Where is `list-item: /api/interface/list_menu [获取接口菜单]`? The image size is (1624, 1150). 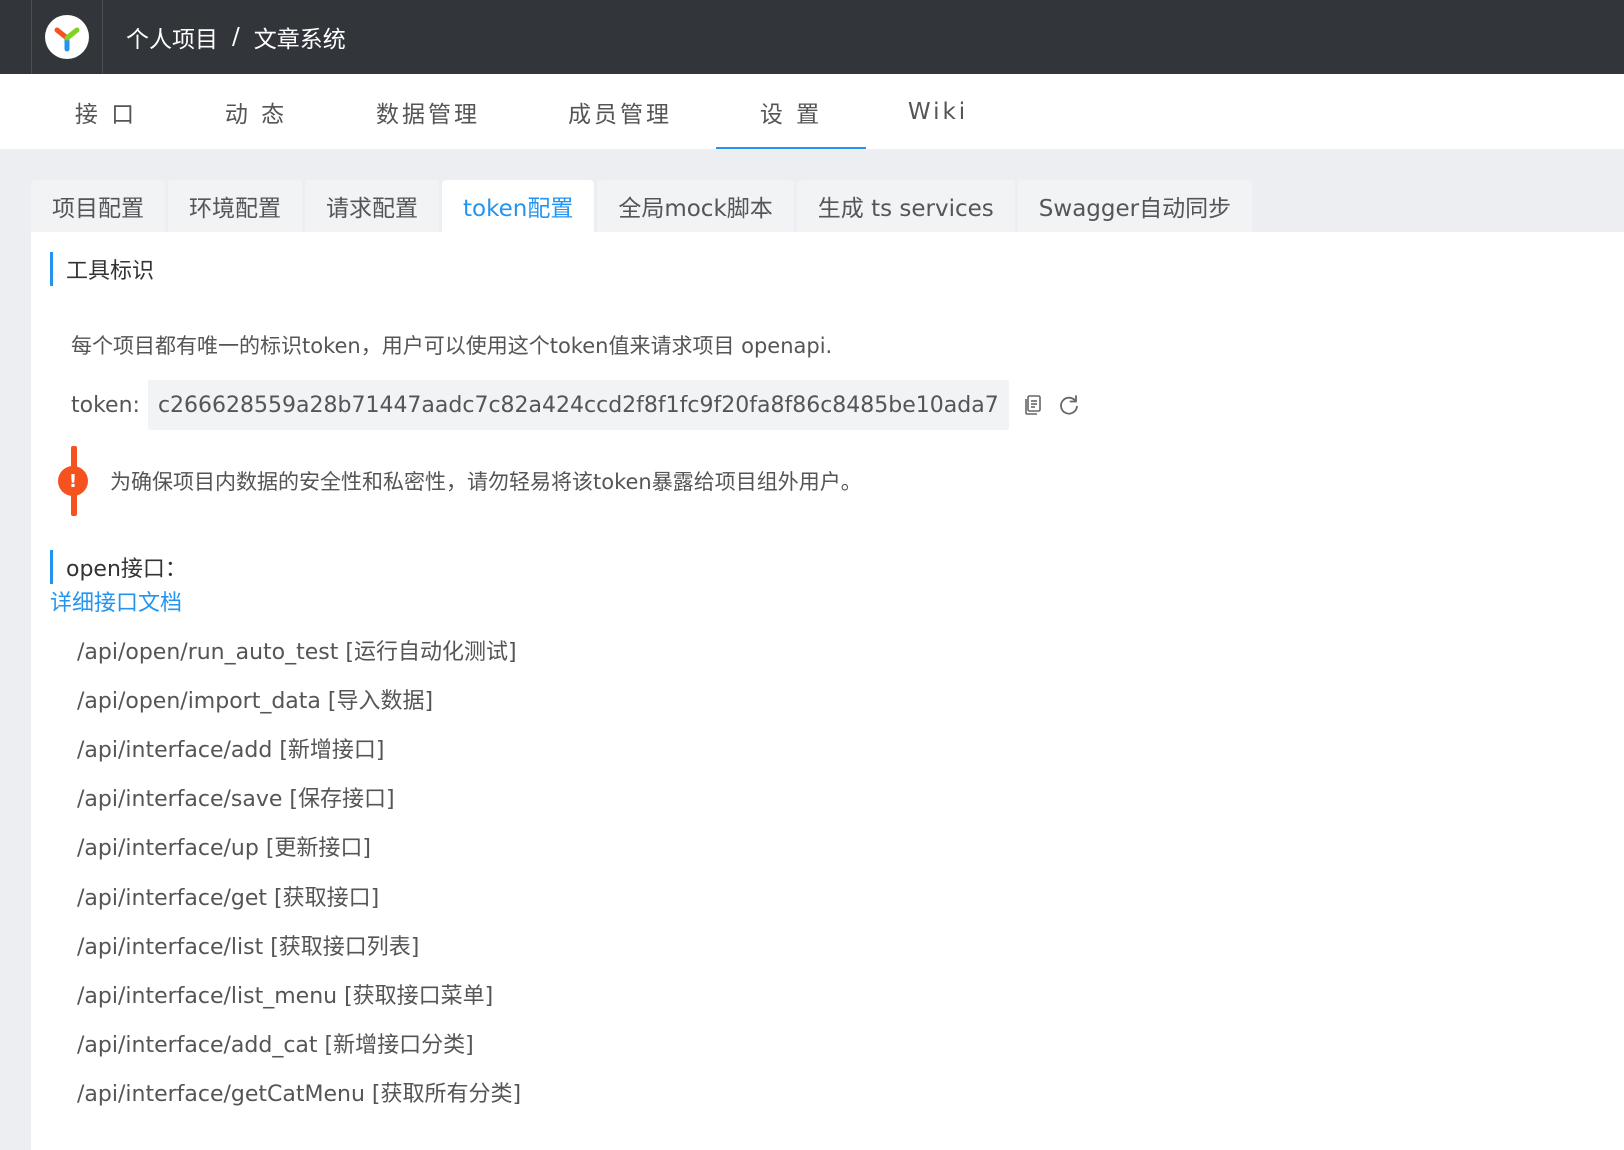
list-item: /api/interface/list_menu [获取接口菜单] is located at coordinates (285, 996).